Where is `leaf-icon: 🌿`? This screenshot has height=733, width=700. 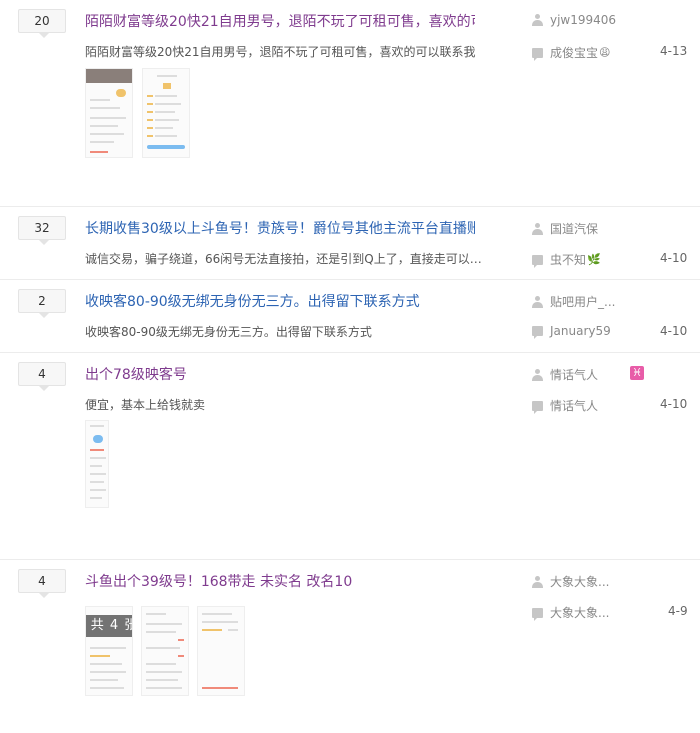
leaf-icon: 🌿 is located at coordinates (594, 259).